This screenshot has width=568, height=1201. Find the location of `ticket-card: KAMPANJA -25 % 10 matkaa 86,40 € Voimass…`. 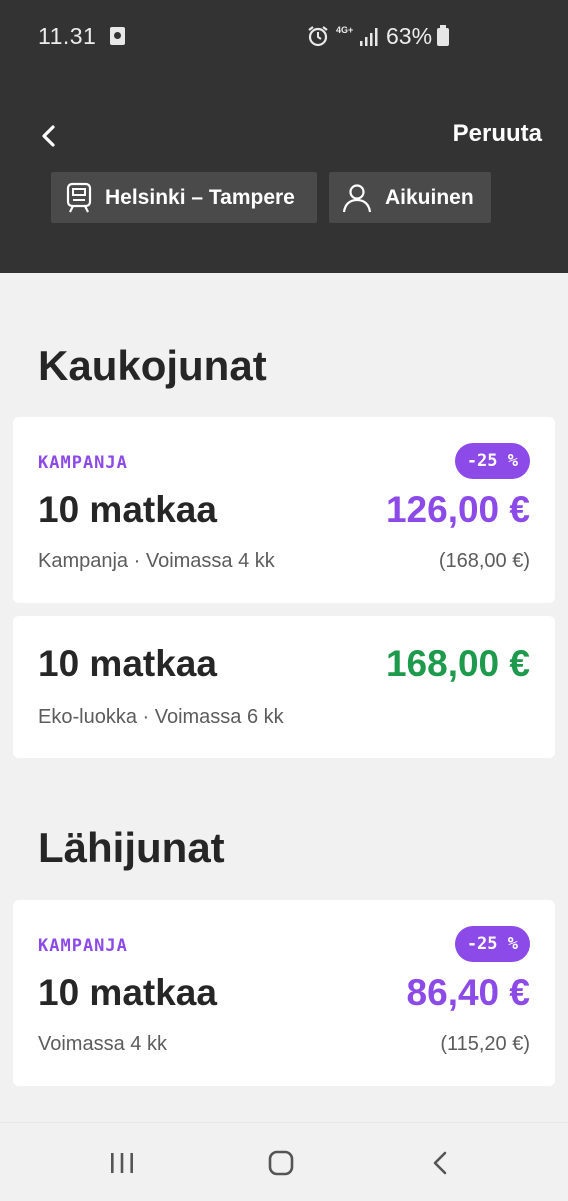

ticket-card: KAMPANJA -25 % 10 matkaa 86,40 € Voimass… is located at coordinates (284, 993).